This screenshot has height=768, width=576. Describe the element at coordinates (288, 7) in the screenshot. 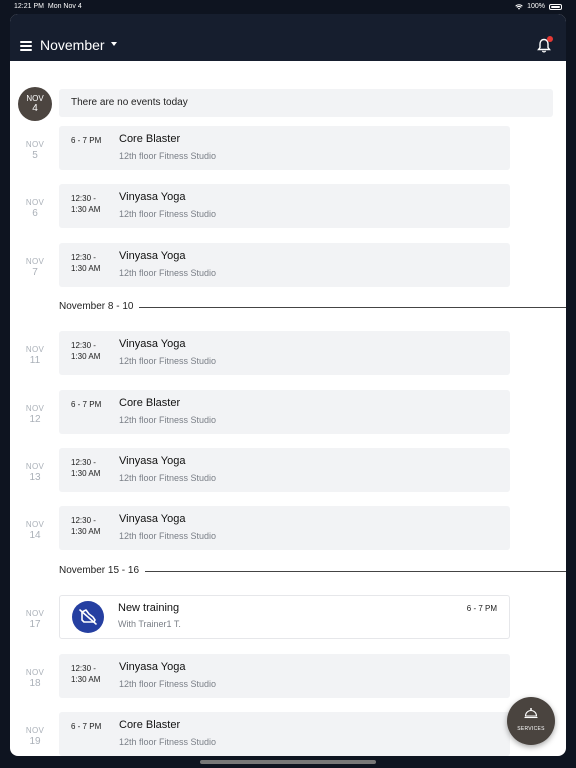

I see `status-bar: 12:21 PM Mon Nov 4 100%` at that location.